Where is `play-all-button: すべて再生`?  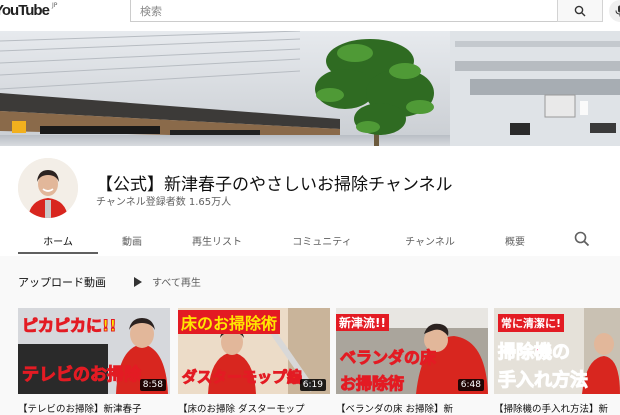
play-all-button: すべて再生 is located at coordinates (167, 281).